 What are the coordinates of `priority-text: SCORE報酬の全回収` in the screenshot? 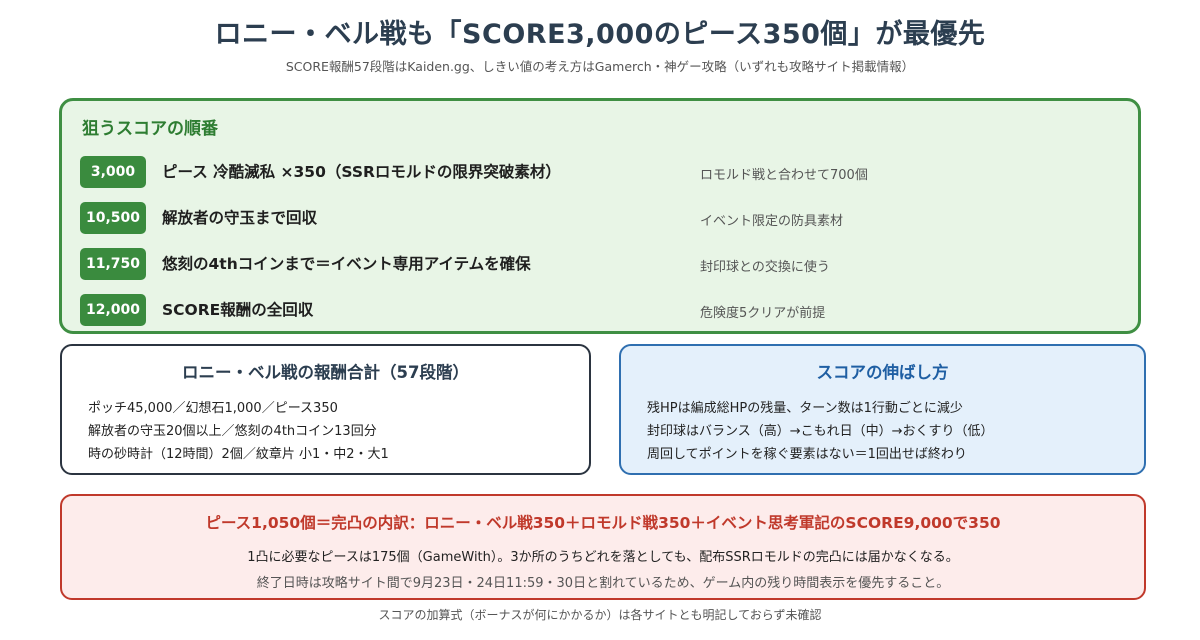 It's located at (238, 310).